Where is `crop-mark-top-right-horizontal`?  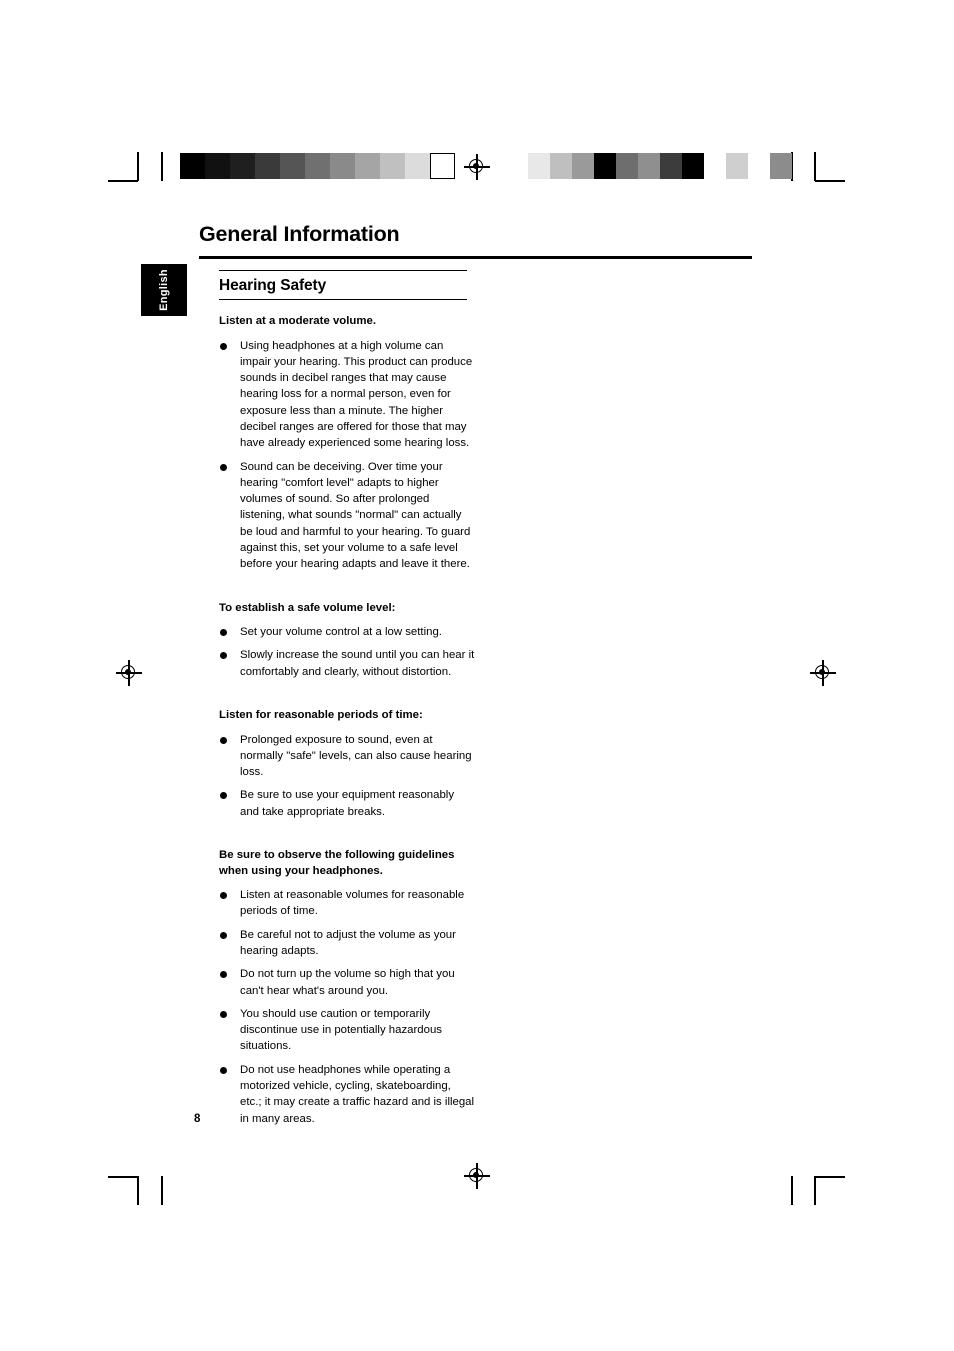
crop-mark-top-right-horizontal is located at coordinates (830, 181).